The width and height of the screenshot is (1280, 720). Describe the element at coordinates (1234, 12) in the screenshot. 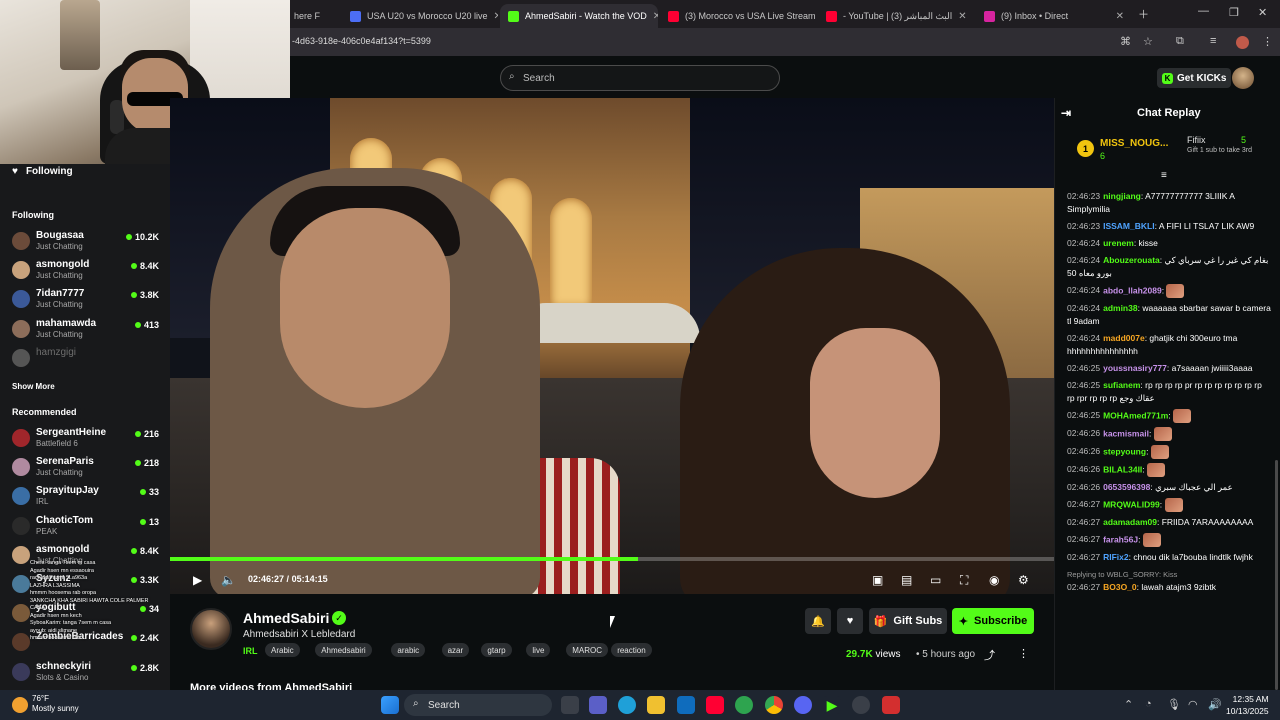

I see `restore-icon: ❐` at that location.